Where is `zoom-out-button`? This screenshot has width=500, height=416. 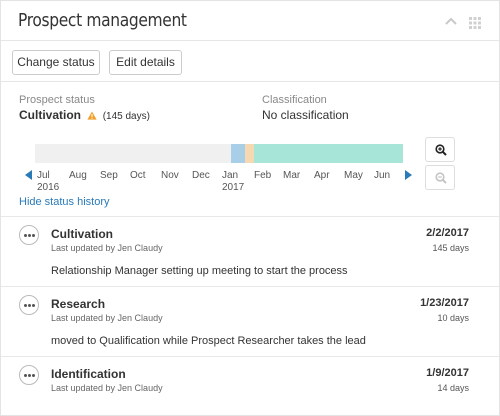
zoom-out-button is located at coordinates (440, 177).